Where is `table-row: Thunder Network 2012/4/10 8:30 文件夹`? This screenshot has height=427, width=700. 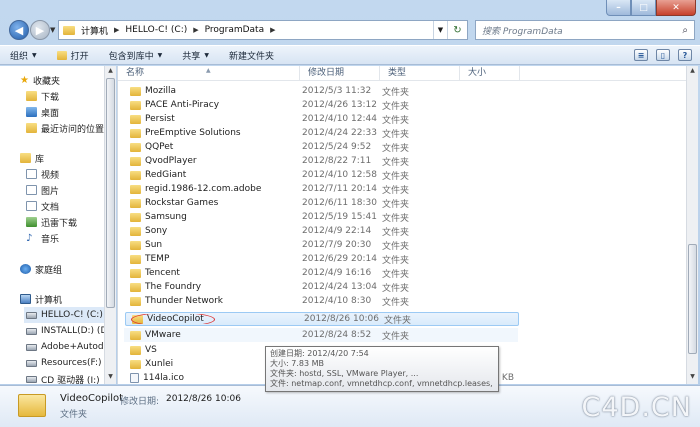 table-row: Thunder Network 2012/4/10 8:30 文件夹 is located at coordinates (321, 301).